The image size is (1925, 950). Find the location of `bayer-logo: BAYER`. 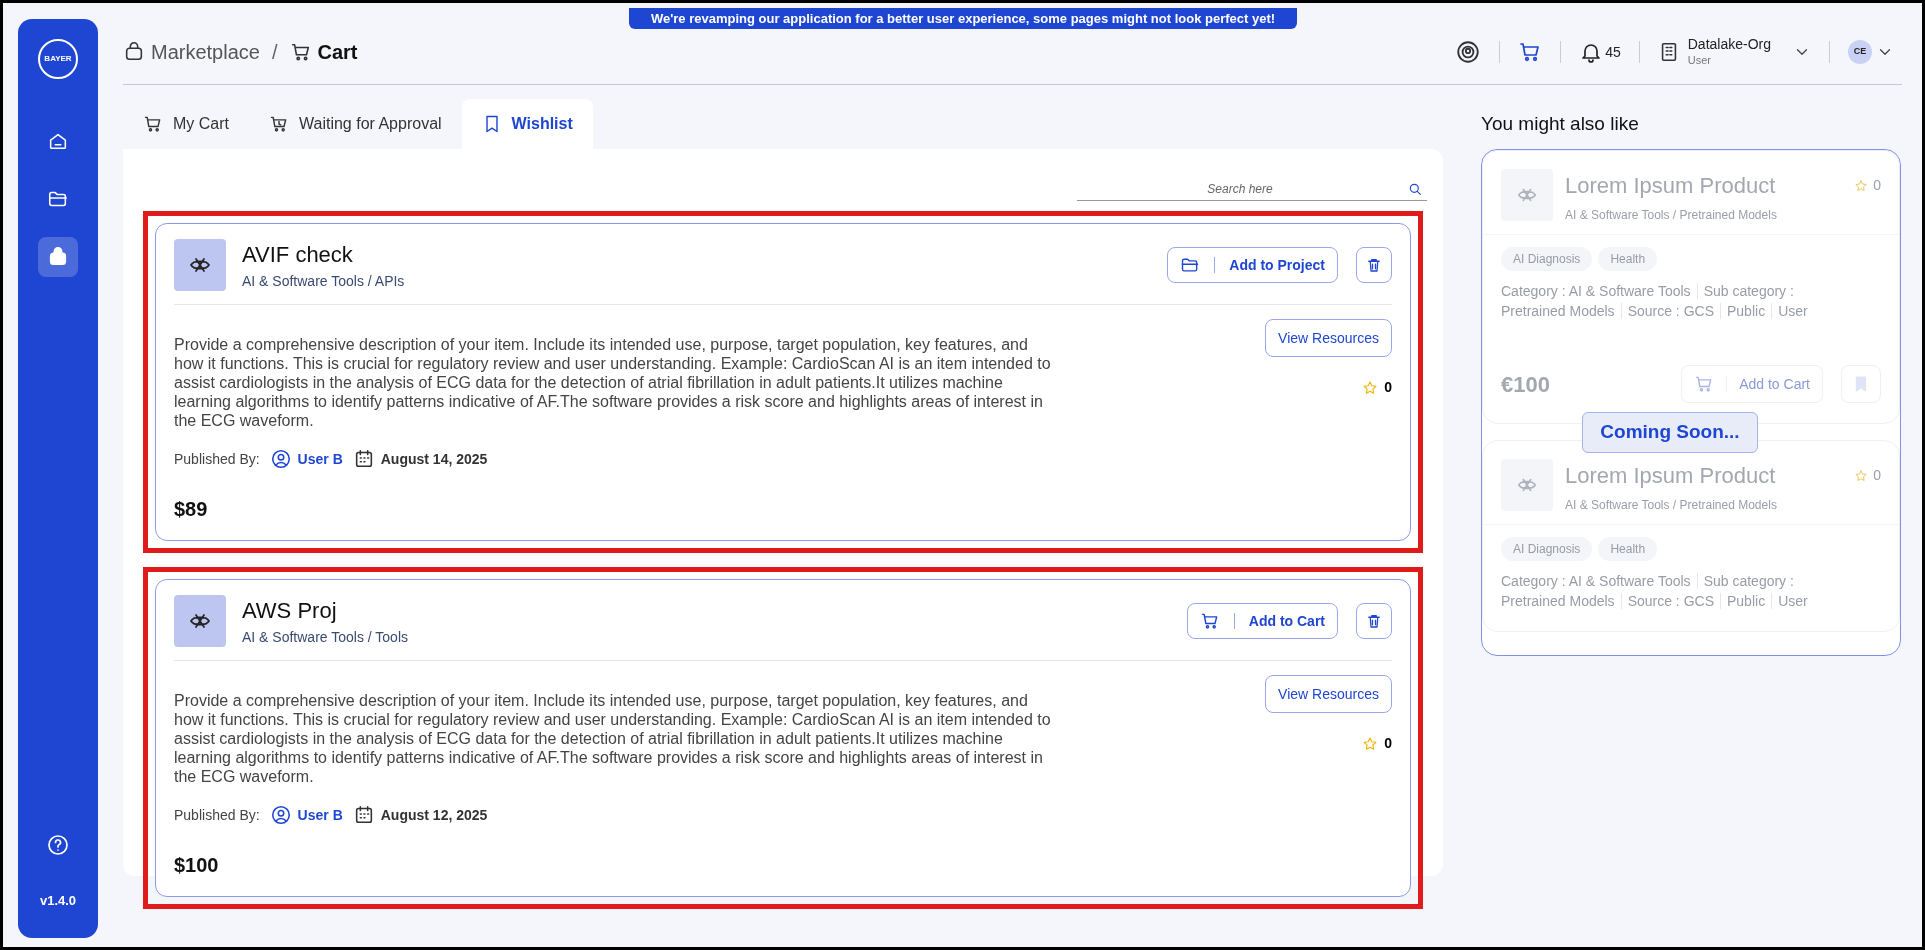

bayer-logo: BAYER is located at coordinates (58, 59).